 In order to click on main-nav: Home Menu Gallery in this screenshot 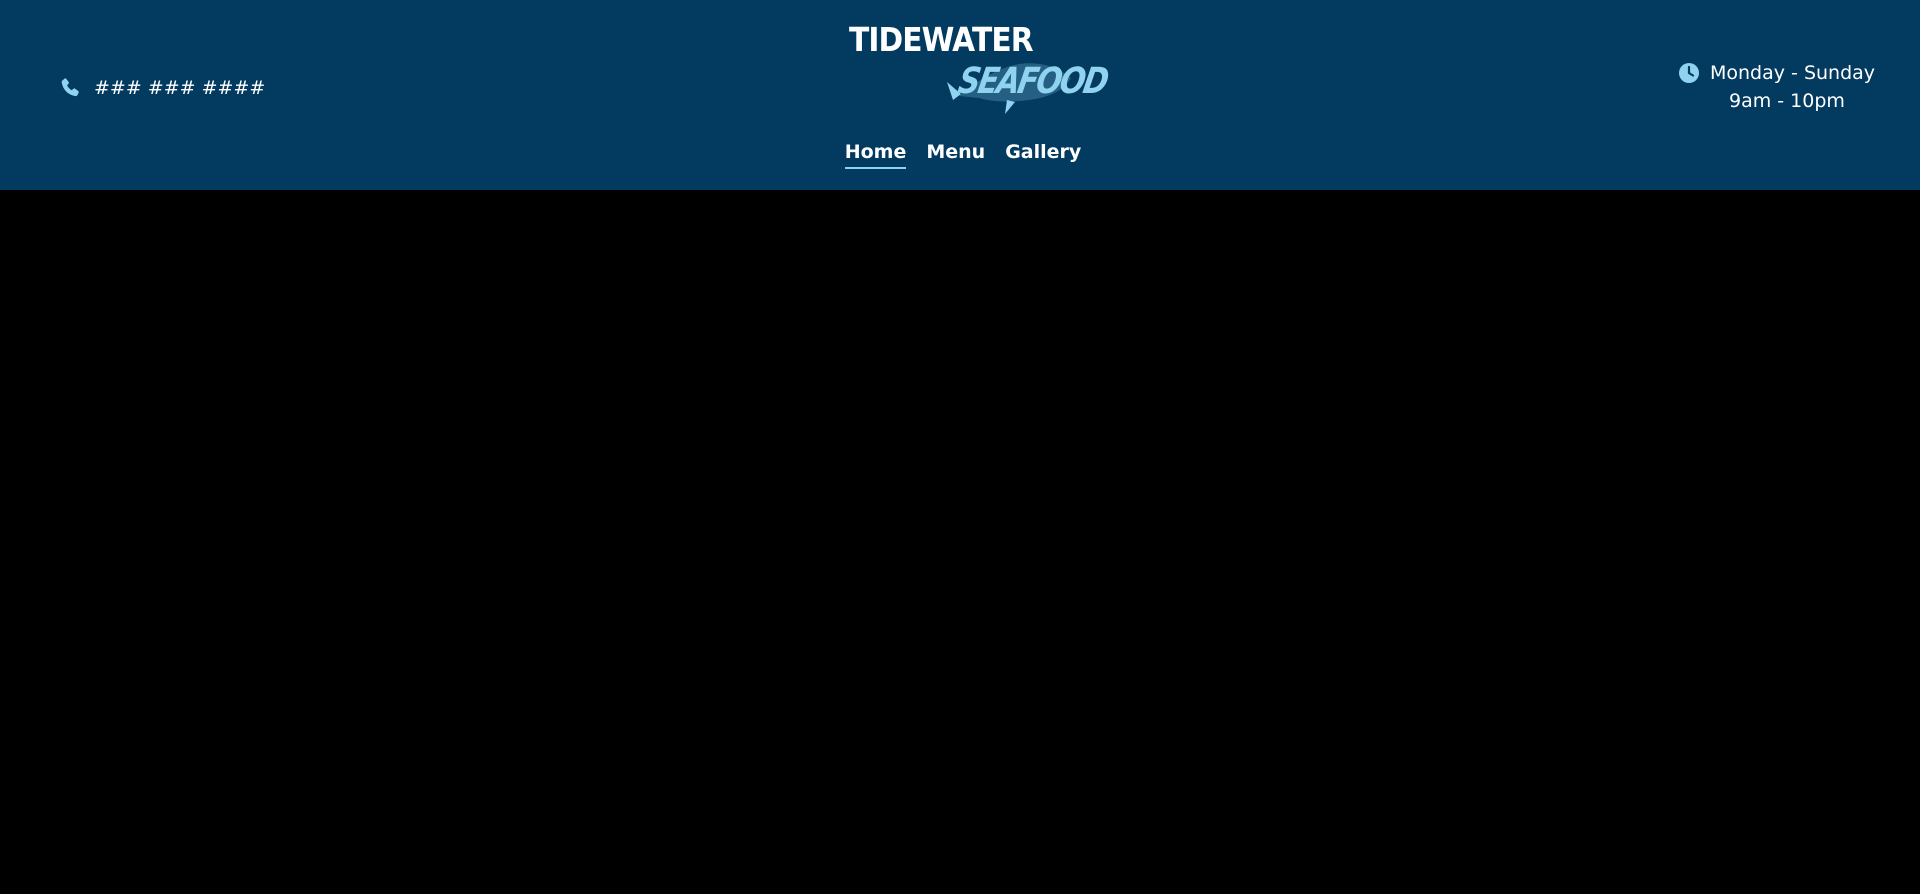, I will do `click(960, 155)`.